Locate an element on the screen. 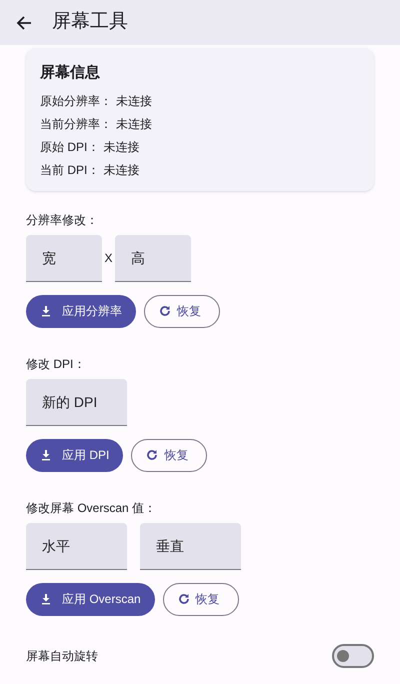 This screenshot has height=684, width=400. input-field: 水平 is located at coordinates (76, 546).